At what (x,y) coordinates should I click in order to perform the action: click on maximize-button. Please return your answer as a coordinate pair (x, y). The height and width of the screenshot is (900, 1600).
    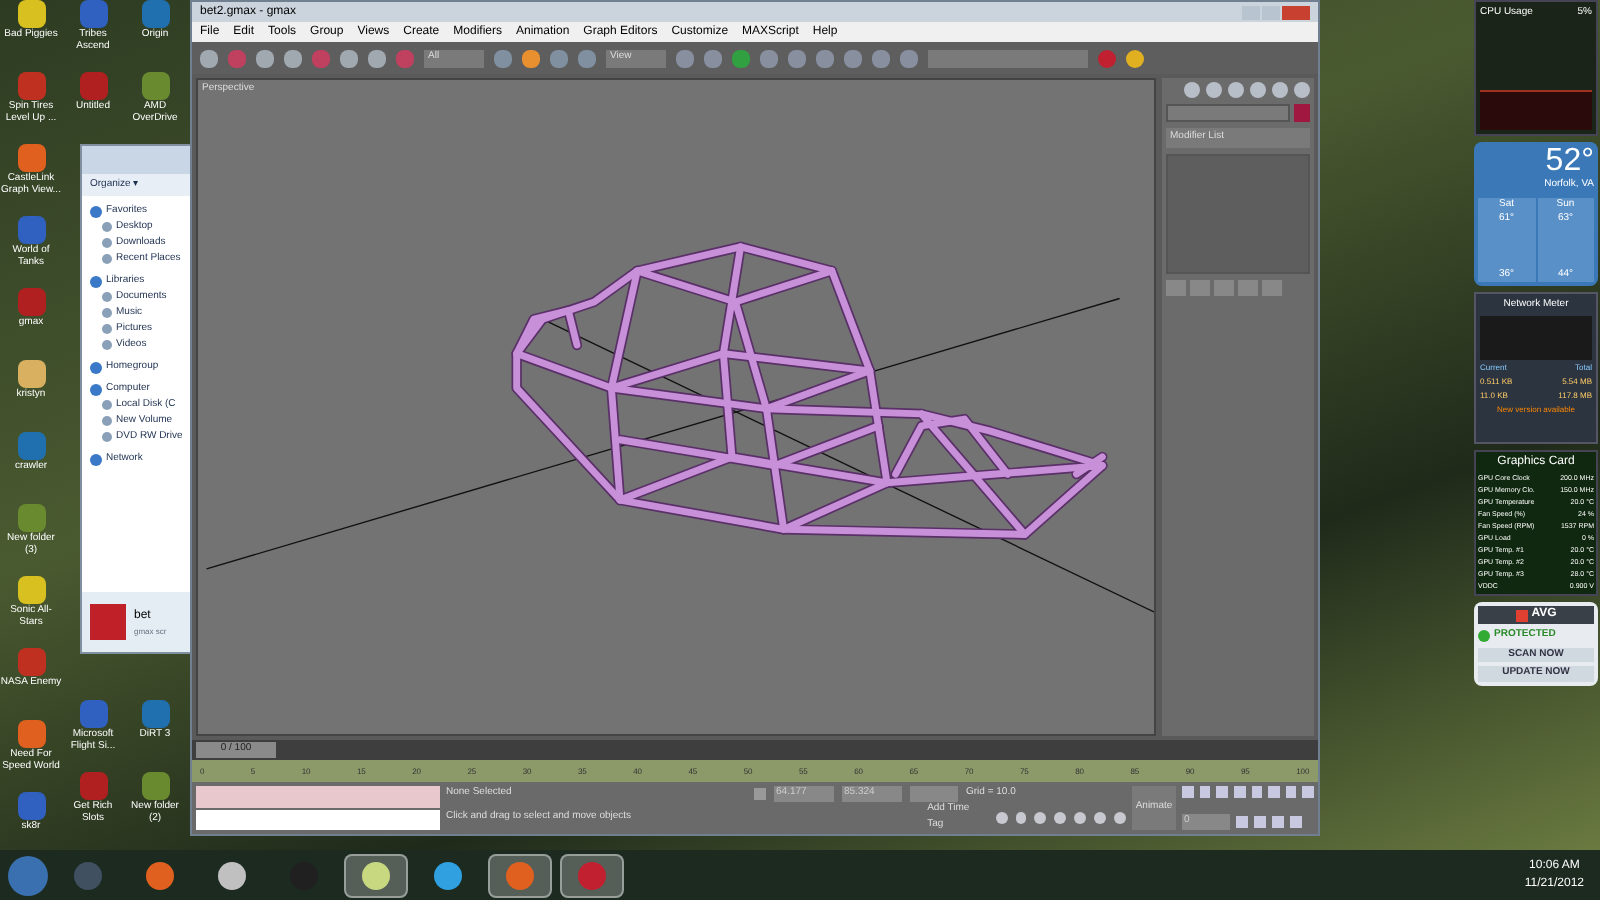
    Looking at the image, I should click on (1271, 12).